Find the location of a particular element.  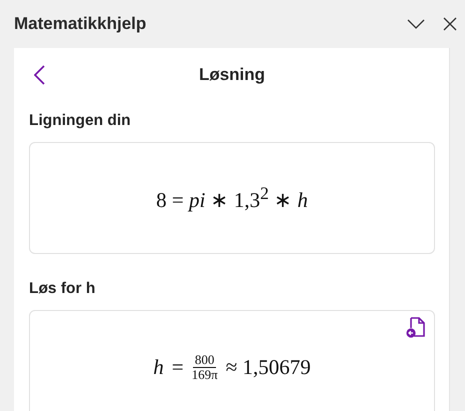

fraction-denominator: 169π is located at coordinates (205, 375).